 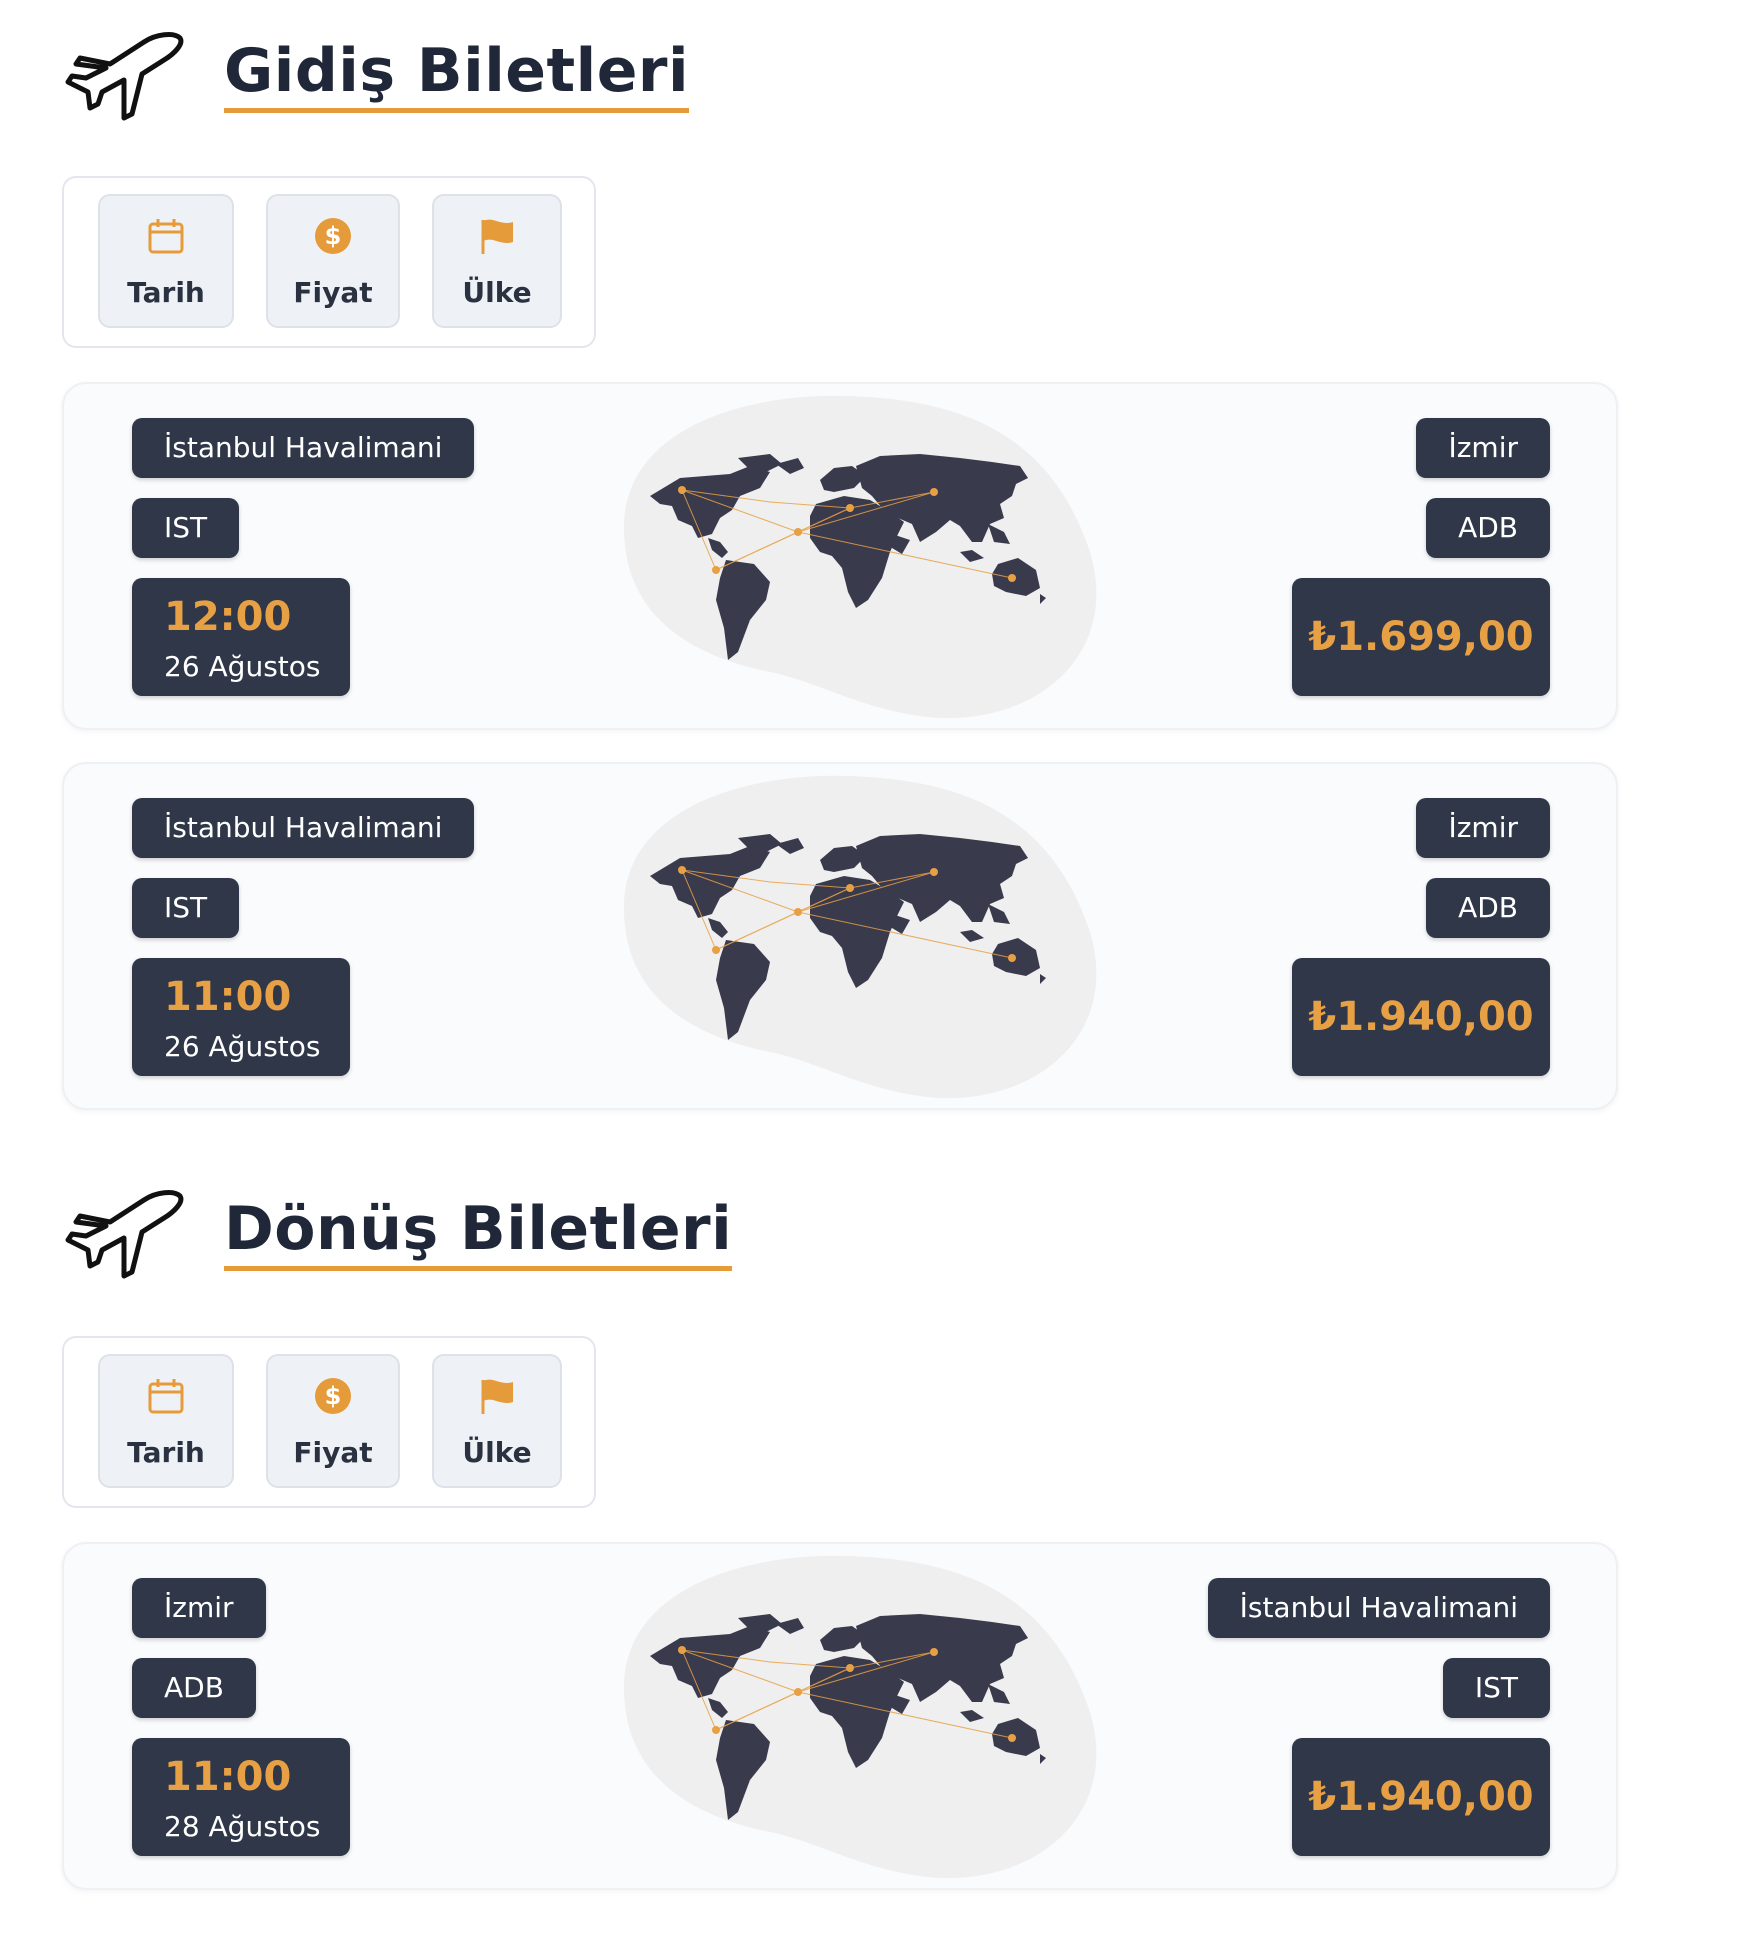 I want to click on arrival-airport: İstanbul Havalimani, so click(x=1378, y=1608).